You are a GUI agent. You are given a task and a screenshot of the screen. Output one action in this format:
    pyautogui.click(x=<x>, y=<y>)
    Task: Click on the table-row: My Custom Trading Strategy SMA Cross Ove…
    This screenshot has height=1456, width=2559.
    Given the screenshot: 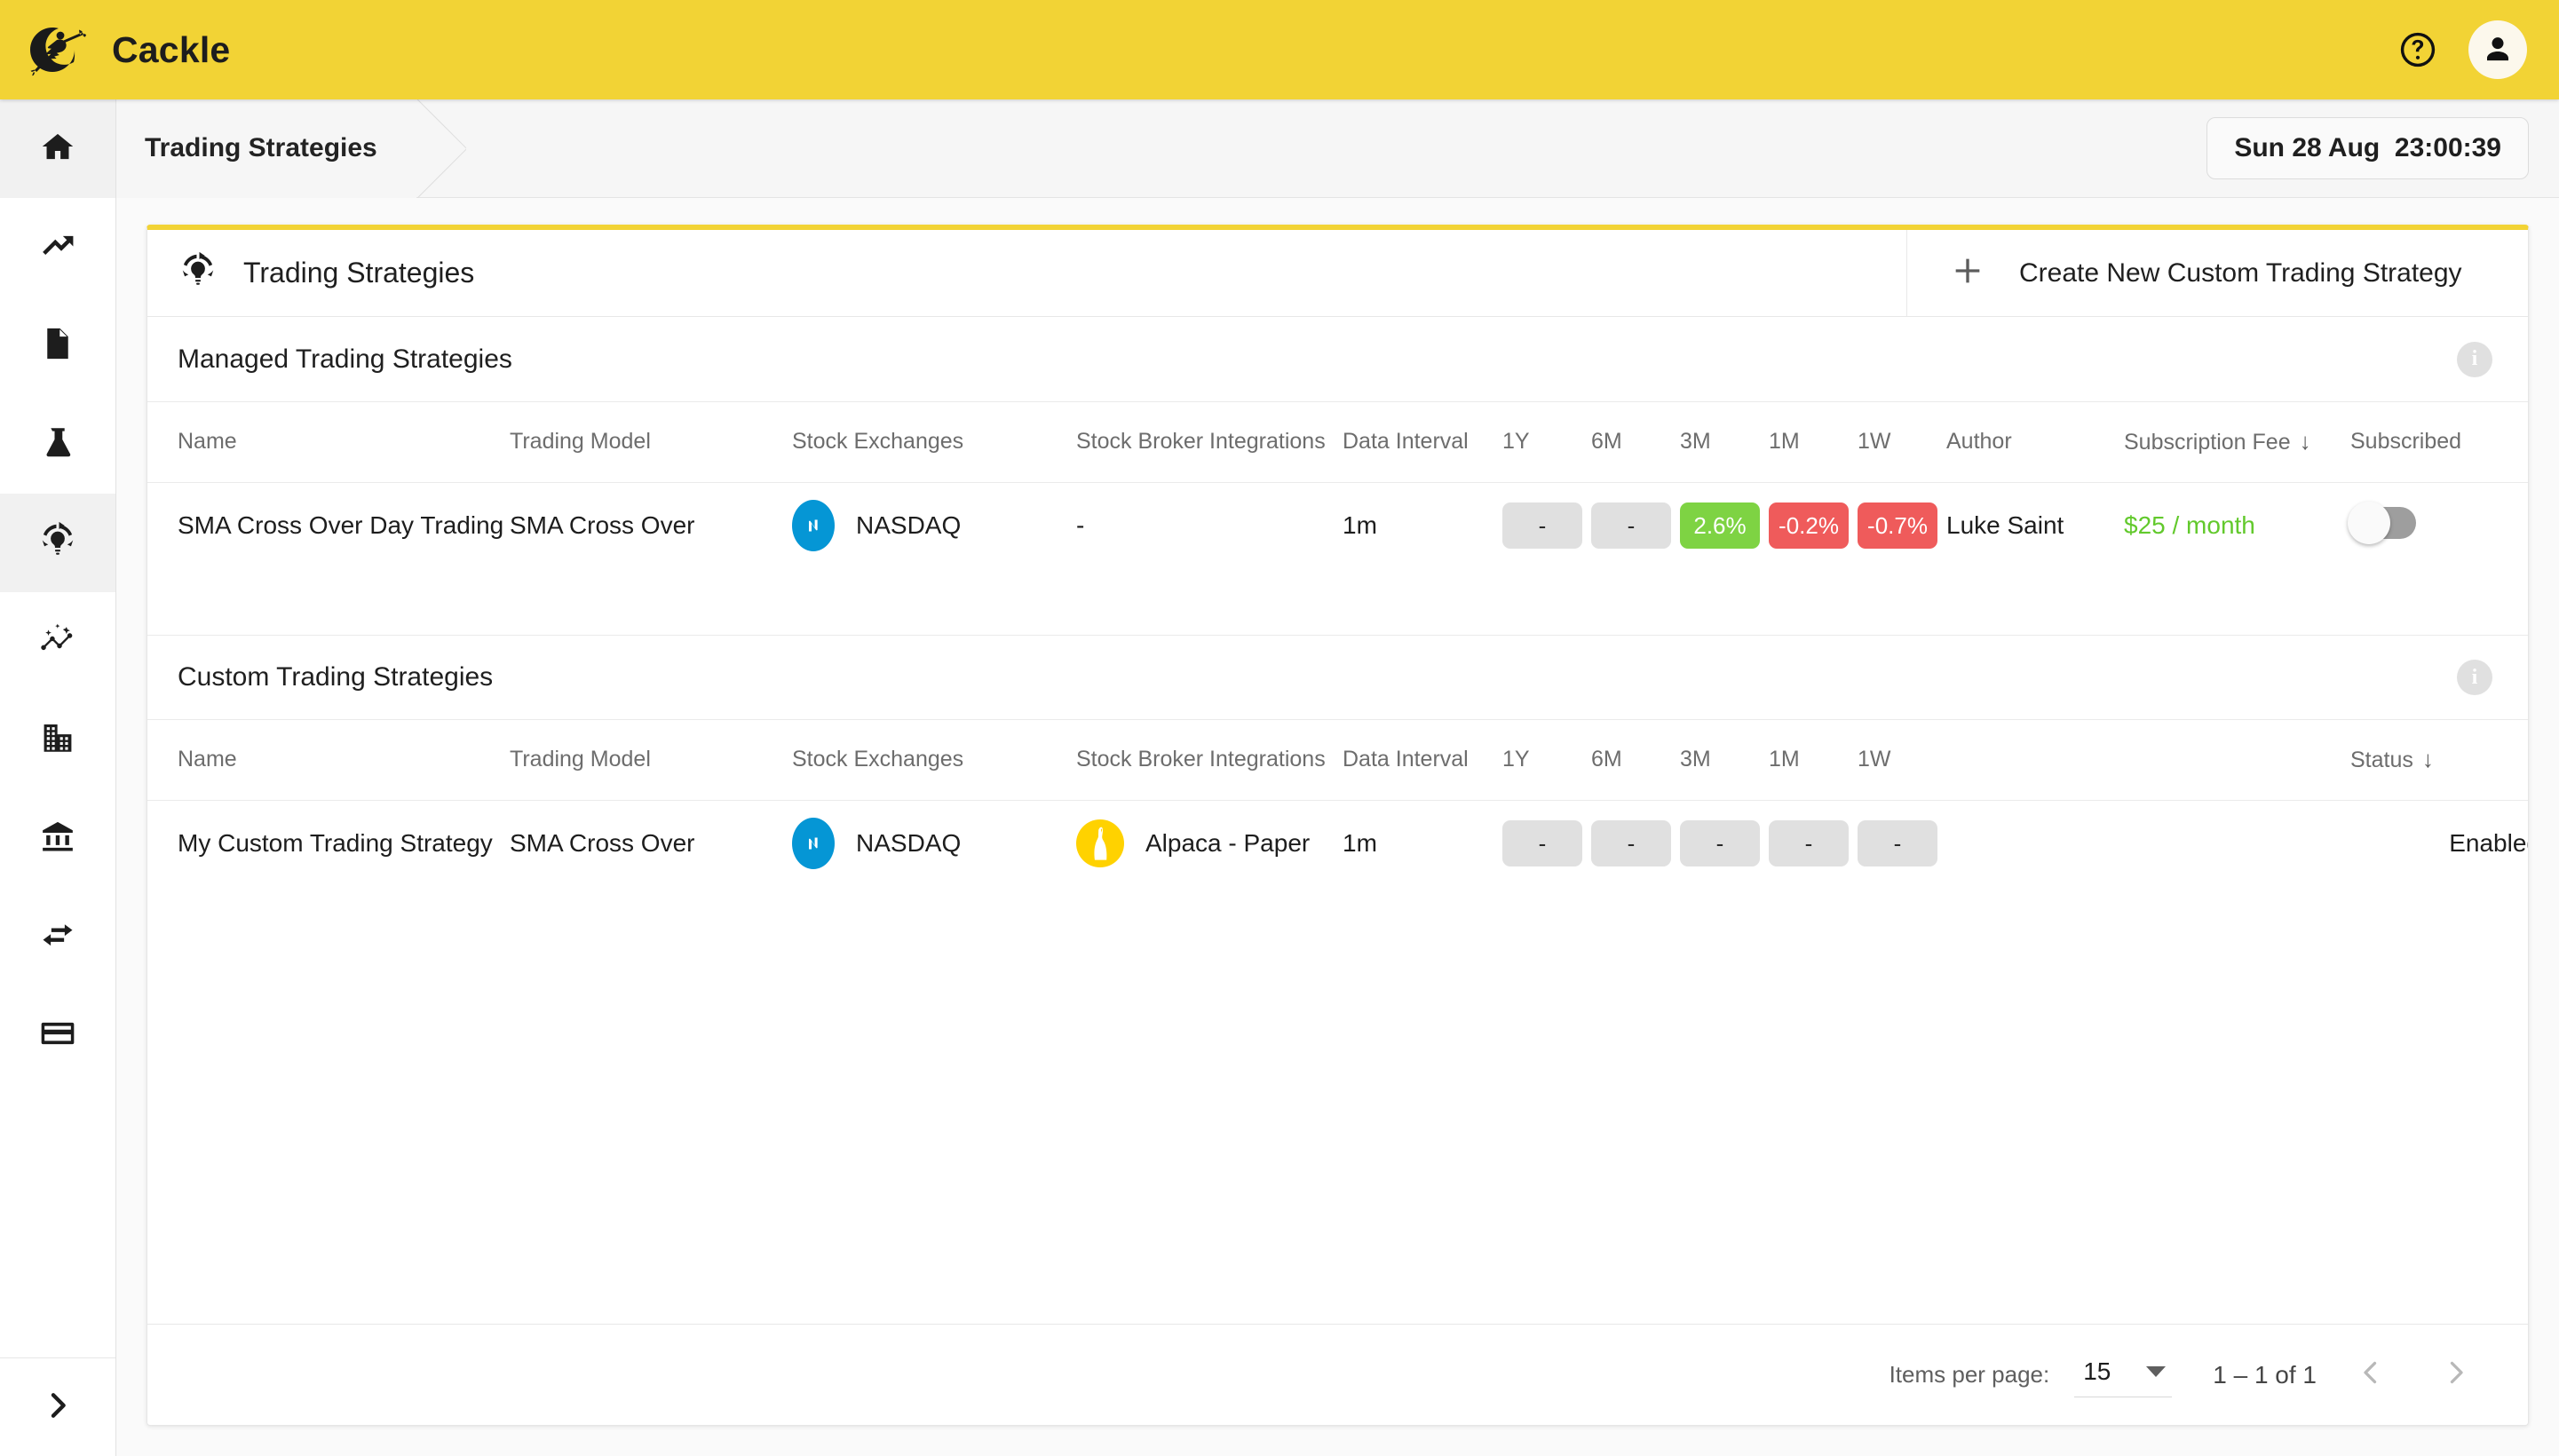 What is the action you would take?
    pyautogui.click(x=1337, y=843)
    